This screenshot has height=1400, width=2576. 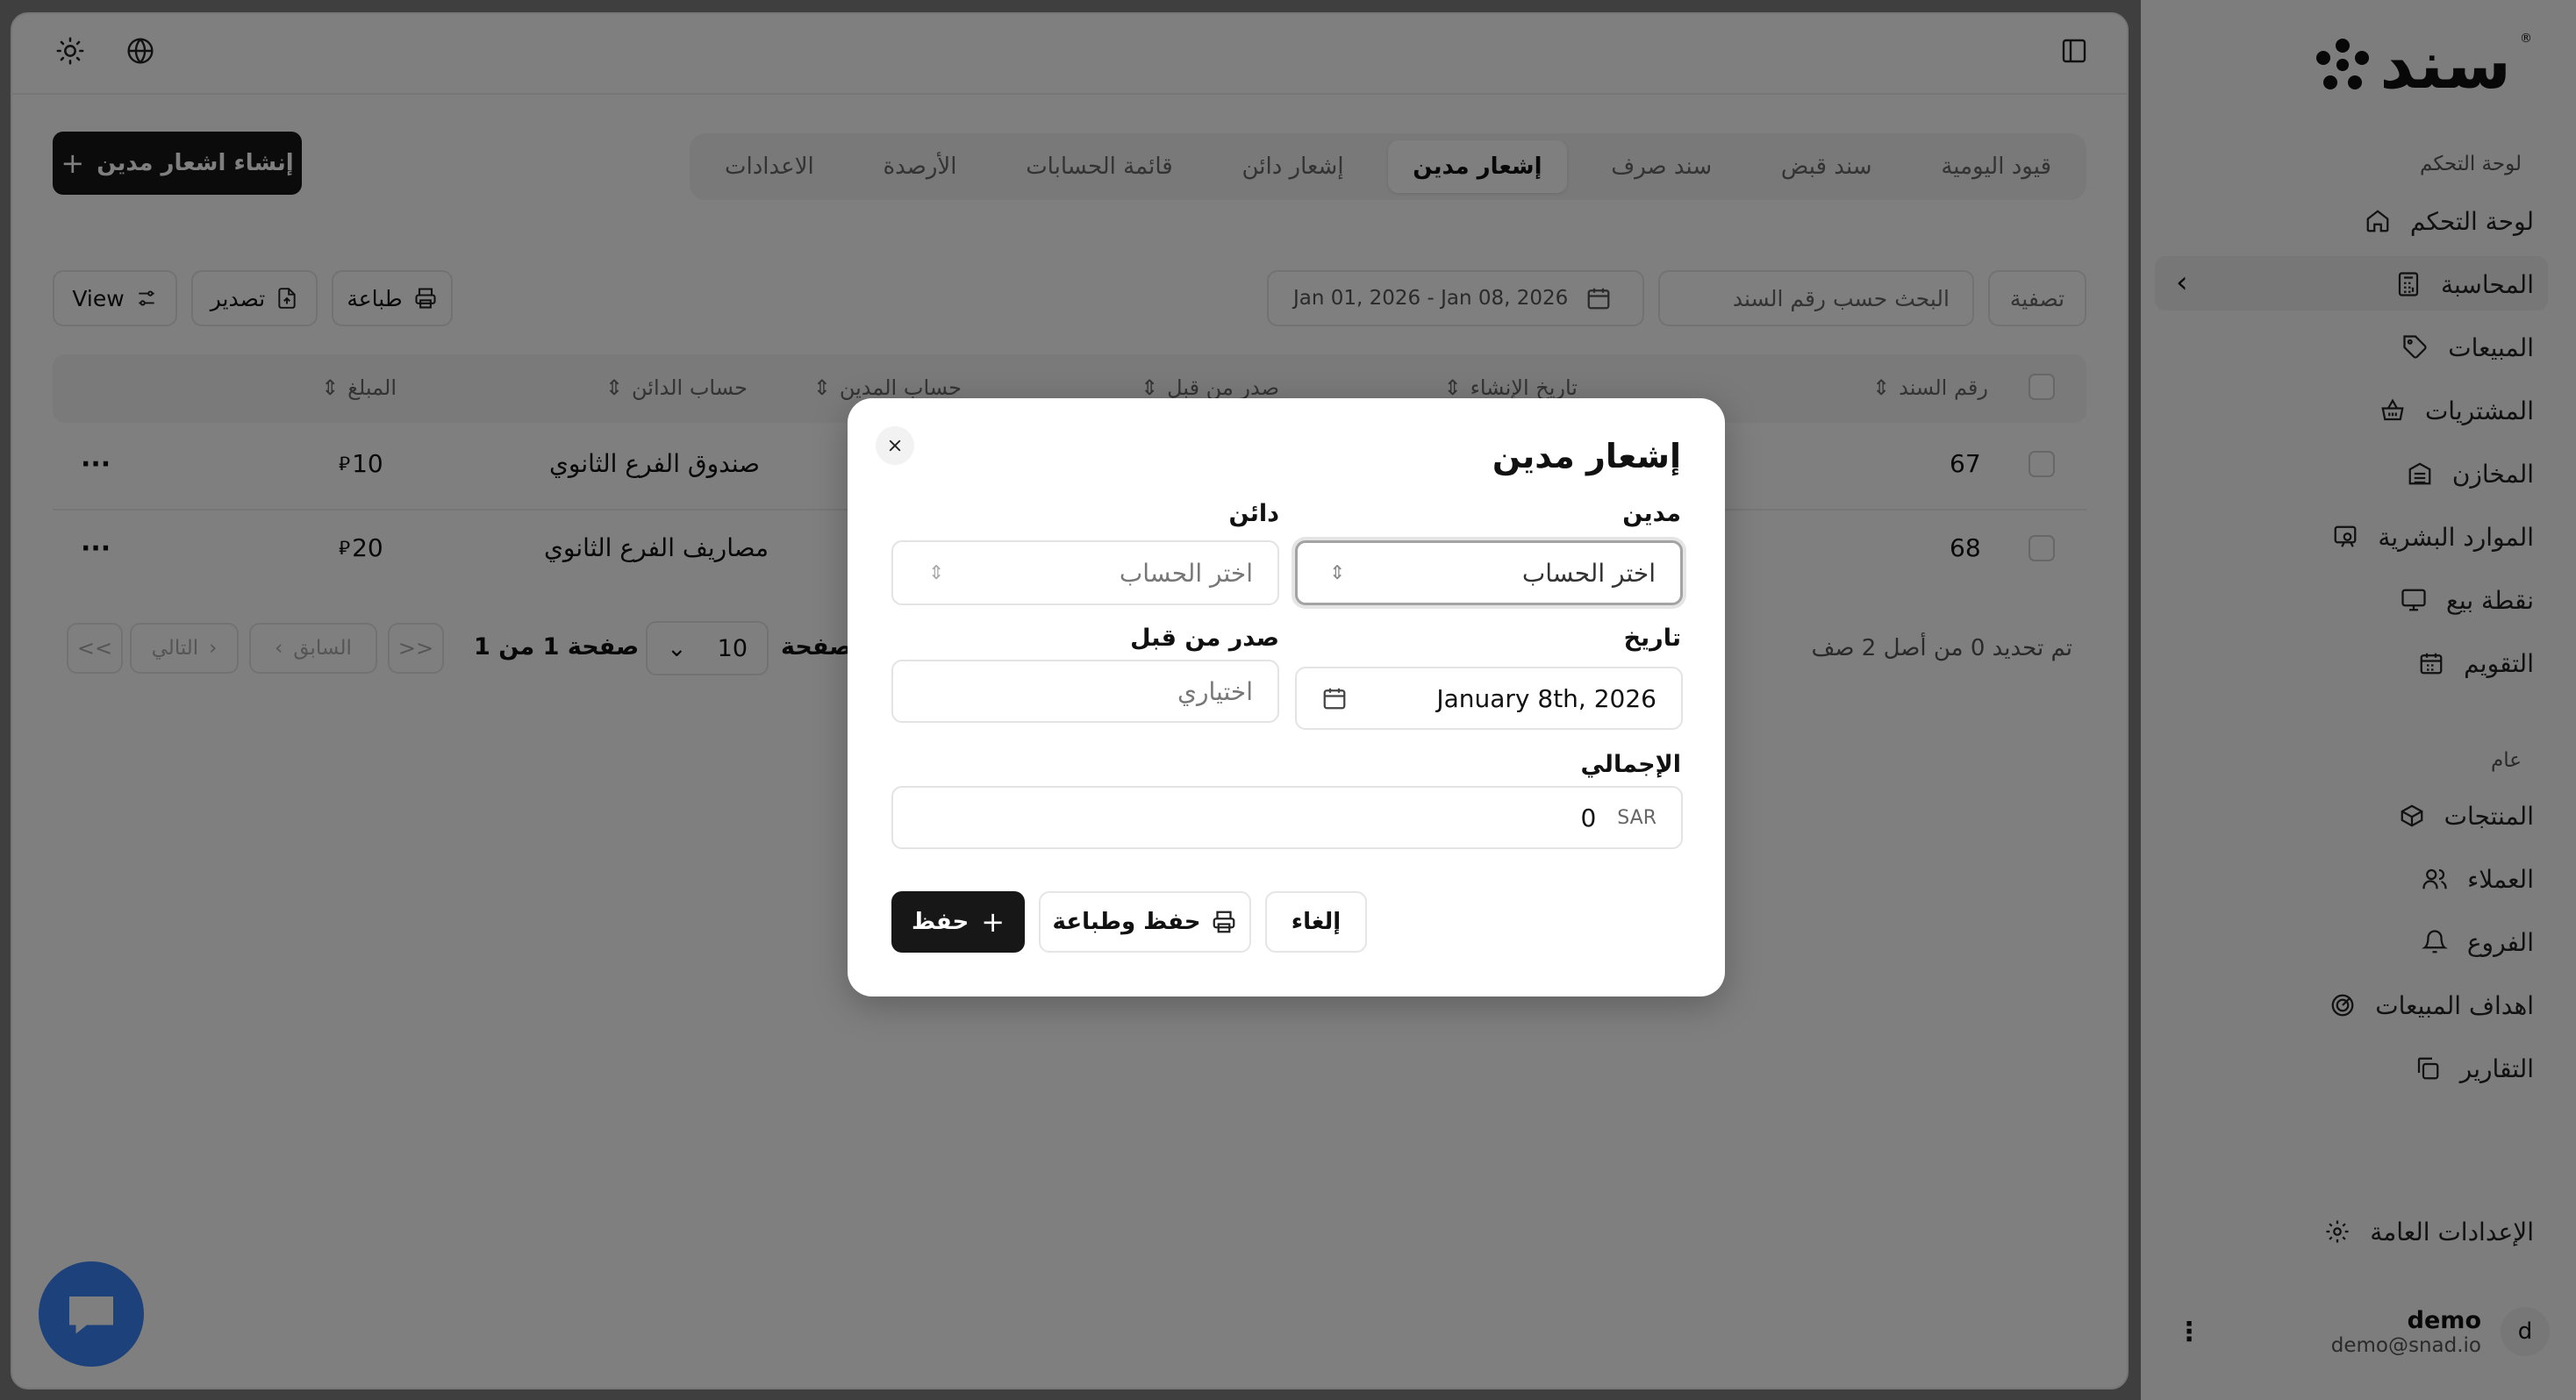 I want to click on date-value: January 8th, 2026, so click(x=1546, y=698).